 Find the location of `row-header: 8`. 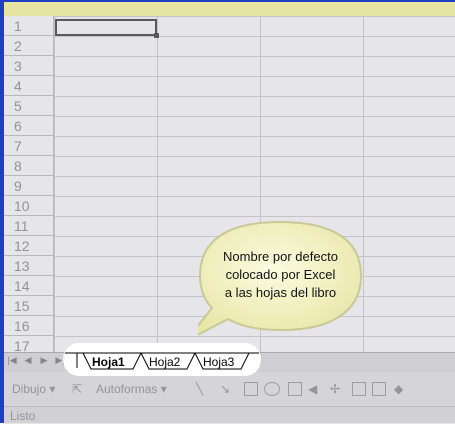

row-header: 8 is located at coordinates (29, 166).